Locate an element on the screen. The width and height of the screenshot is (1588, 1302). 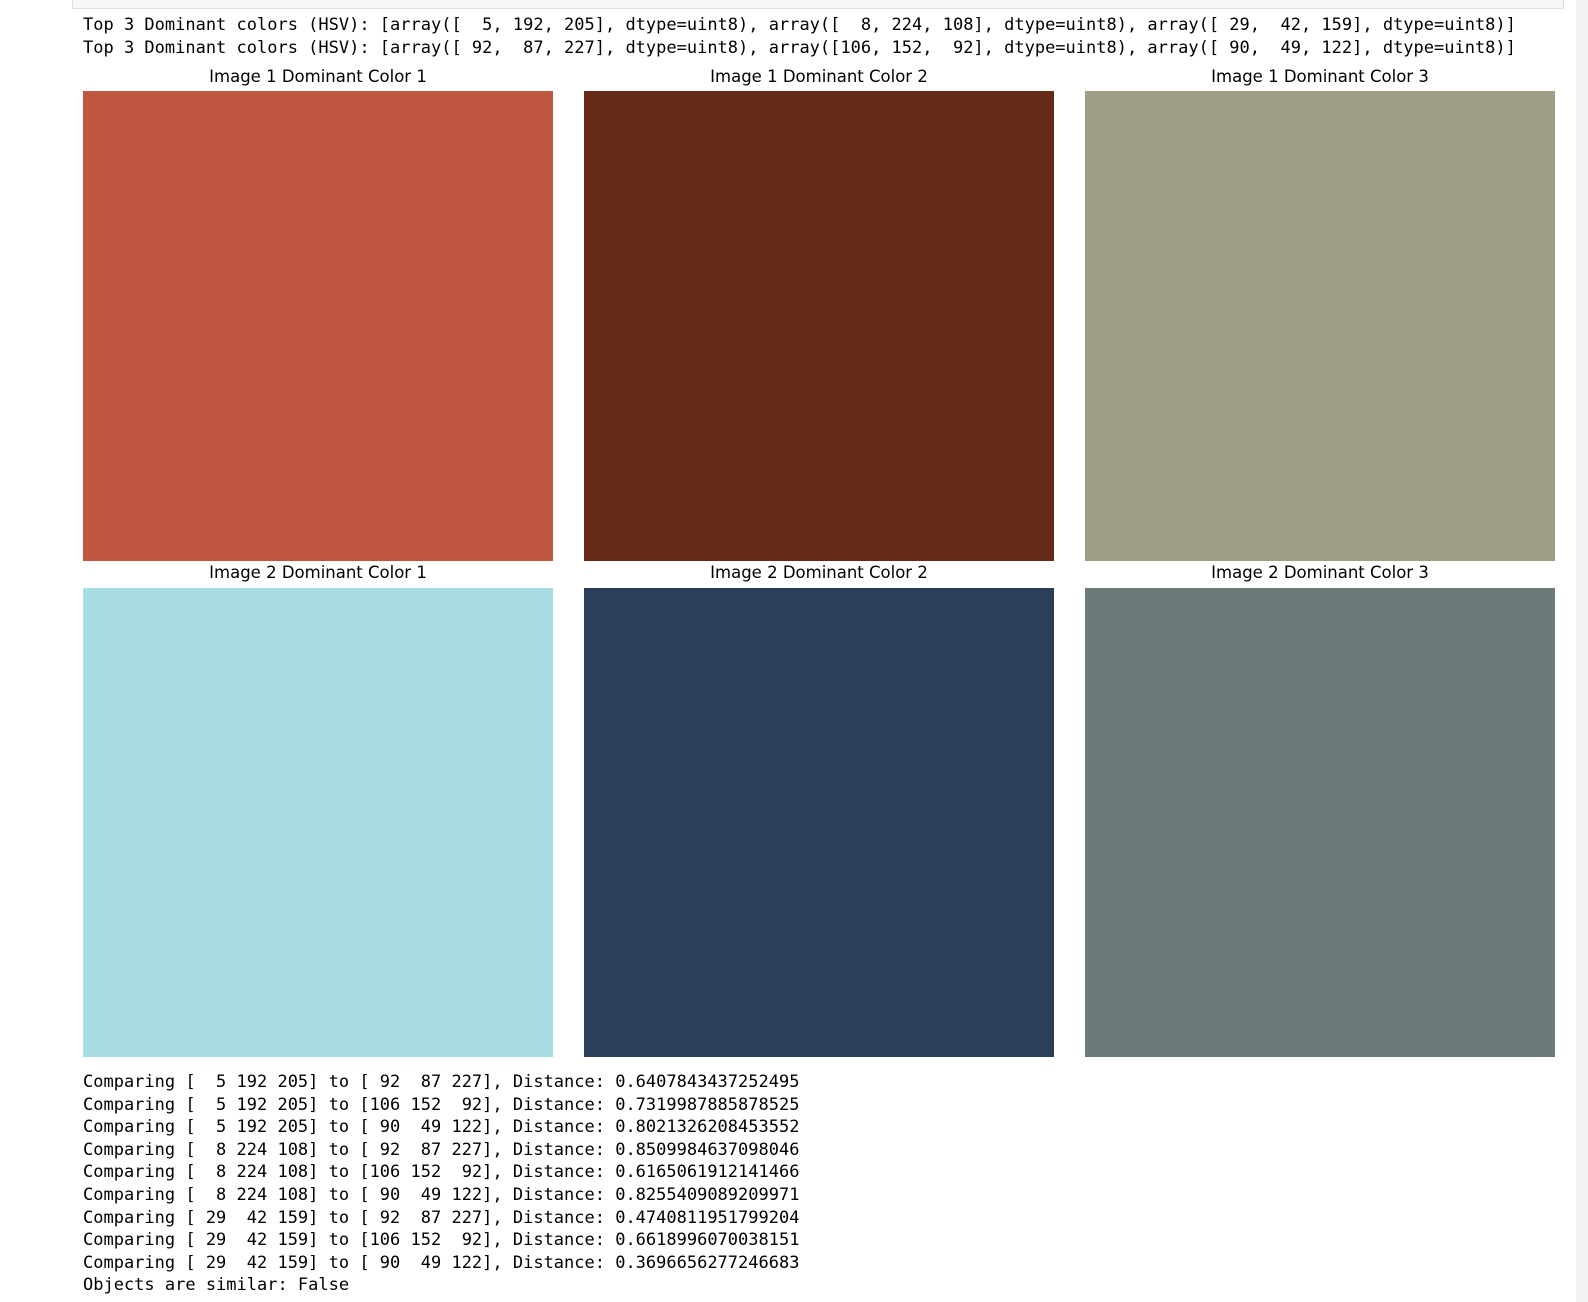
panel-title-image-2-color-2: Image 2 Dominant Color 2 is located at coordinates (819, 572).